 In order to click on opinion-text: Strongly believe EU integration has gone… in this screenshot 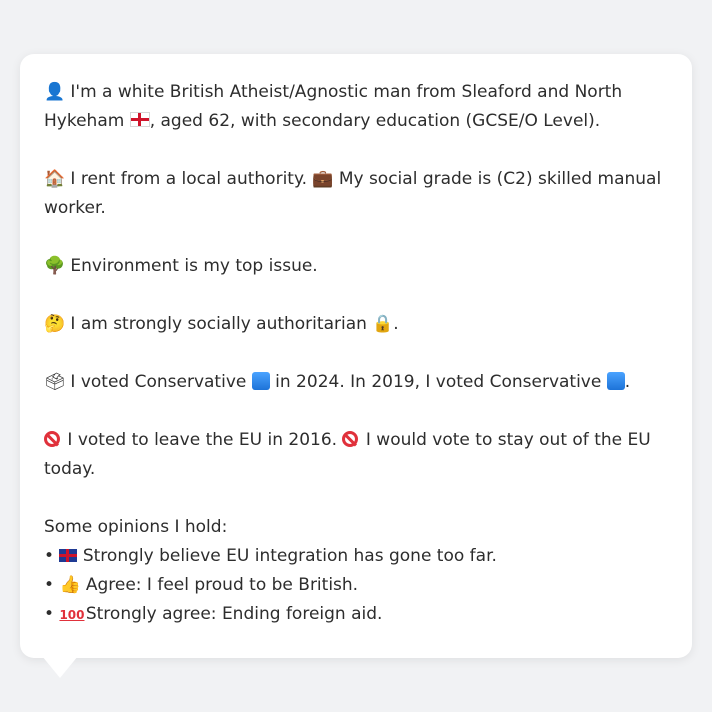, I will do `click(289, 556)`.